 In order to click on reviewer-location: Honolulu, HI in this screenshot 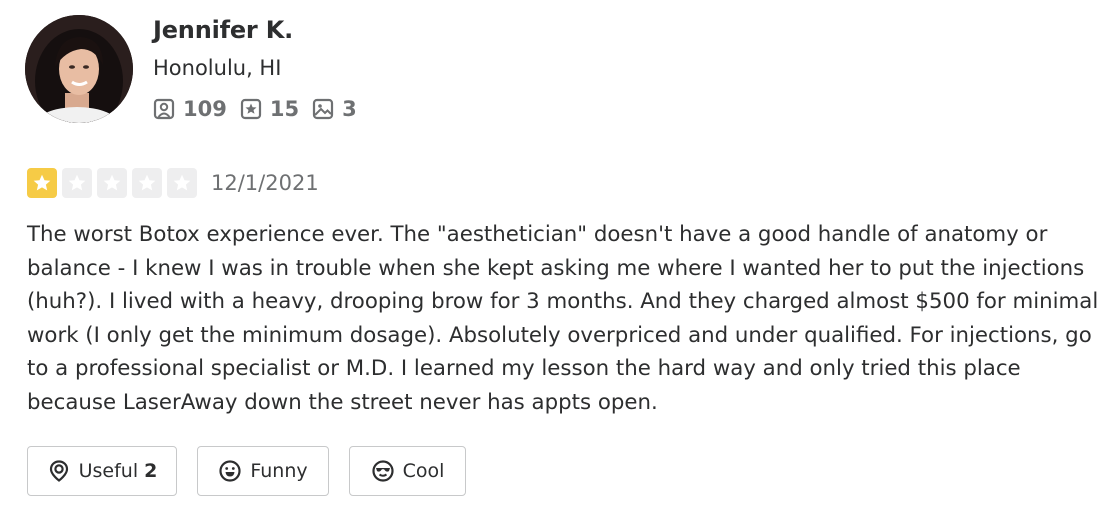, I will do `click(217, 68)`.